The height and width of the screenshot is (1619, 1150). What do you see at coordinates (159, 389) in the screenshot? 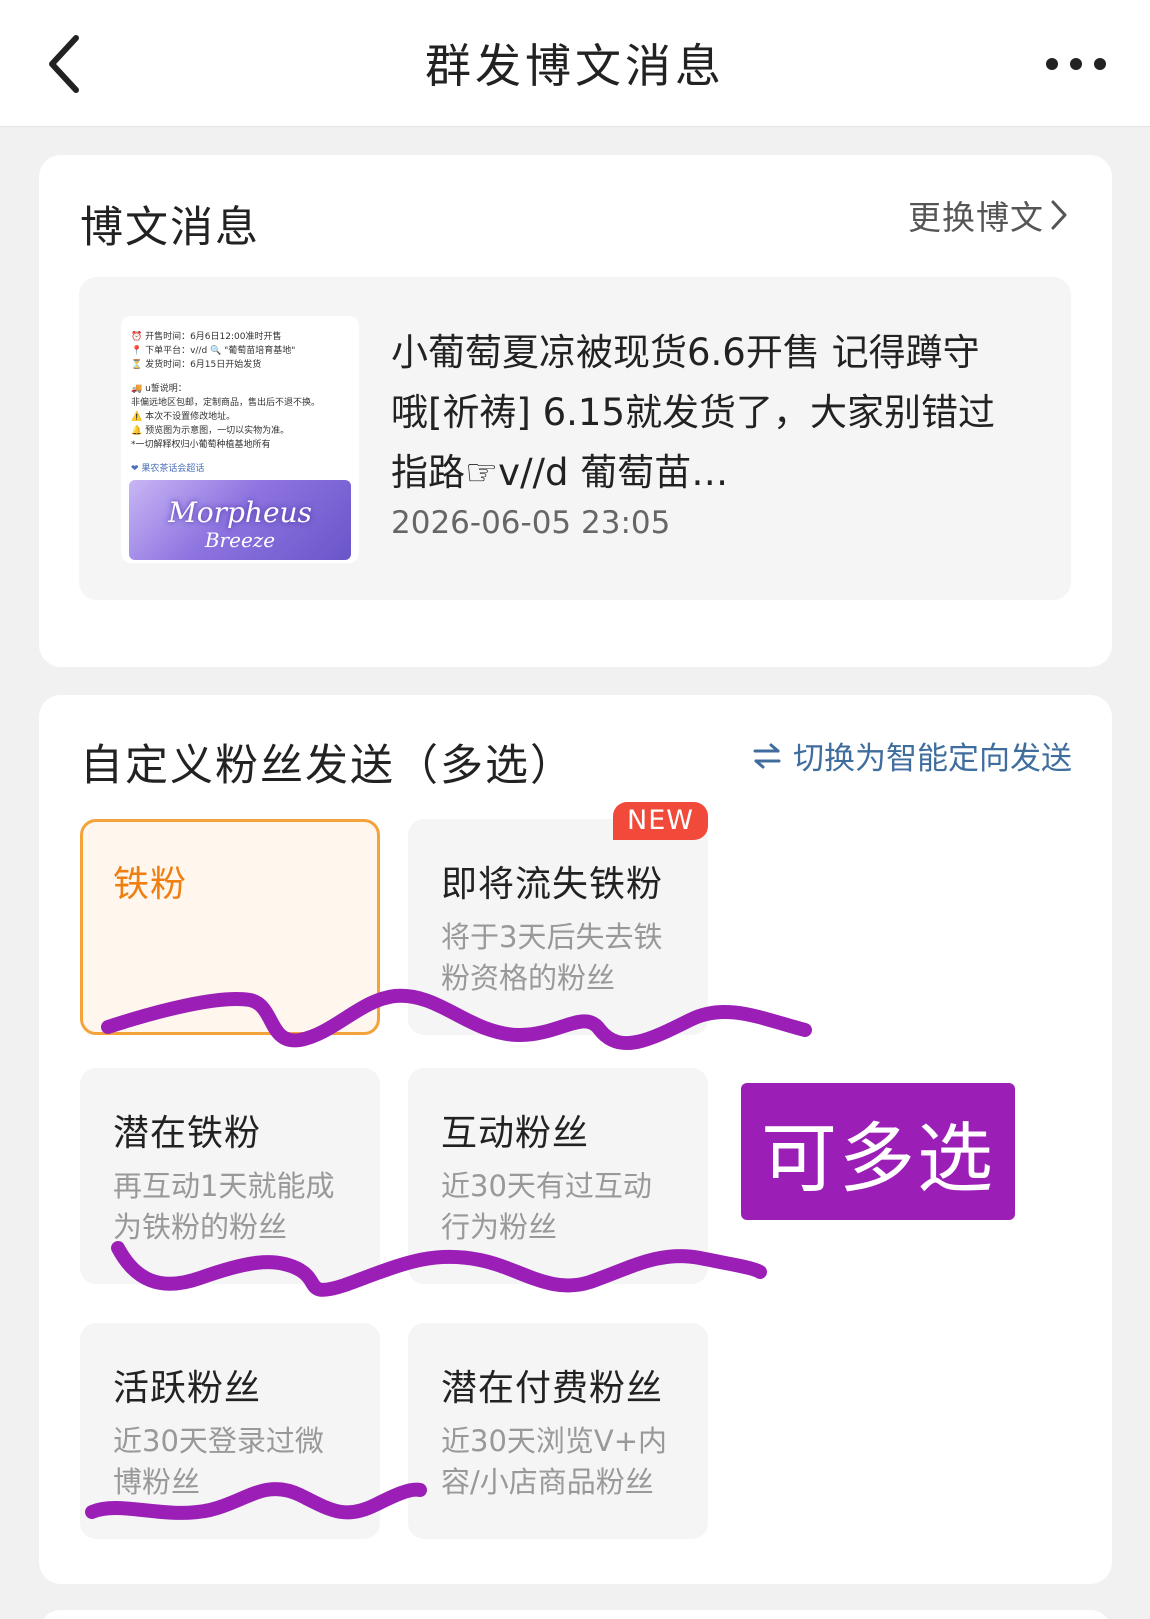
I see `thumbnail-text-line: 🚚 u誓说明：` at bounding box center [159, 389].